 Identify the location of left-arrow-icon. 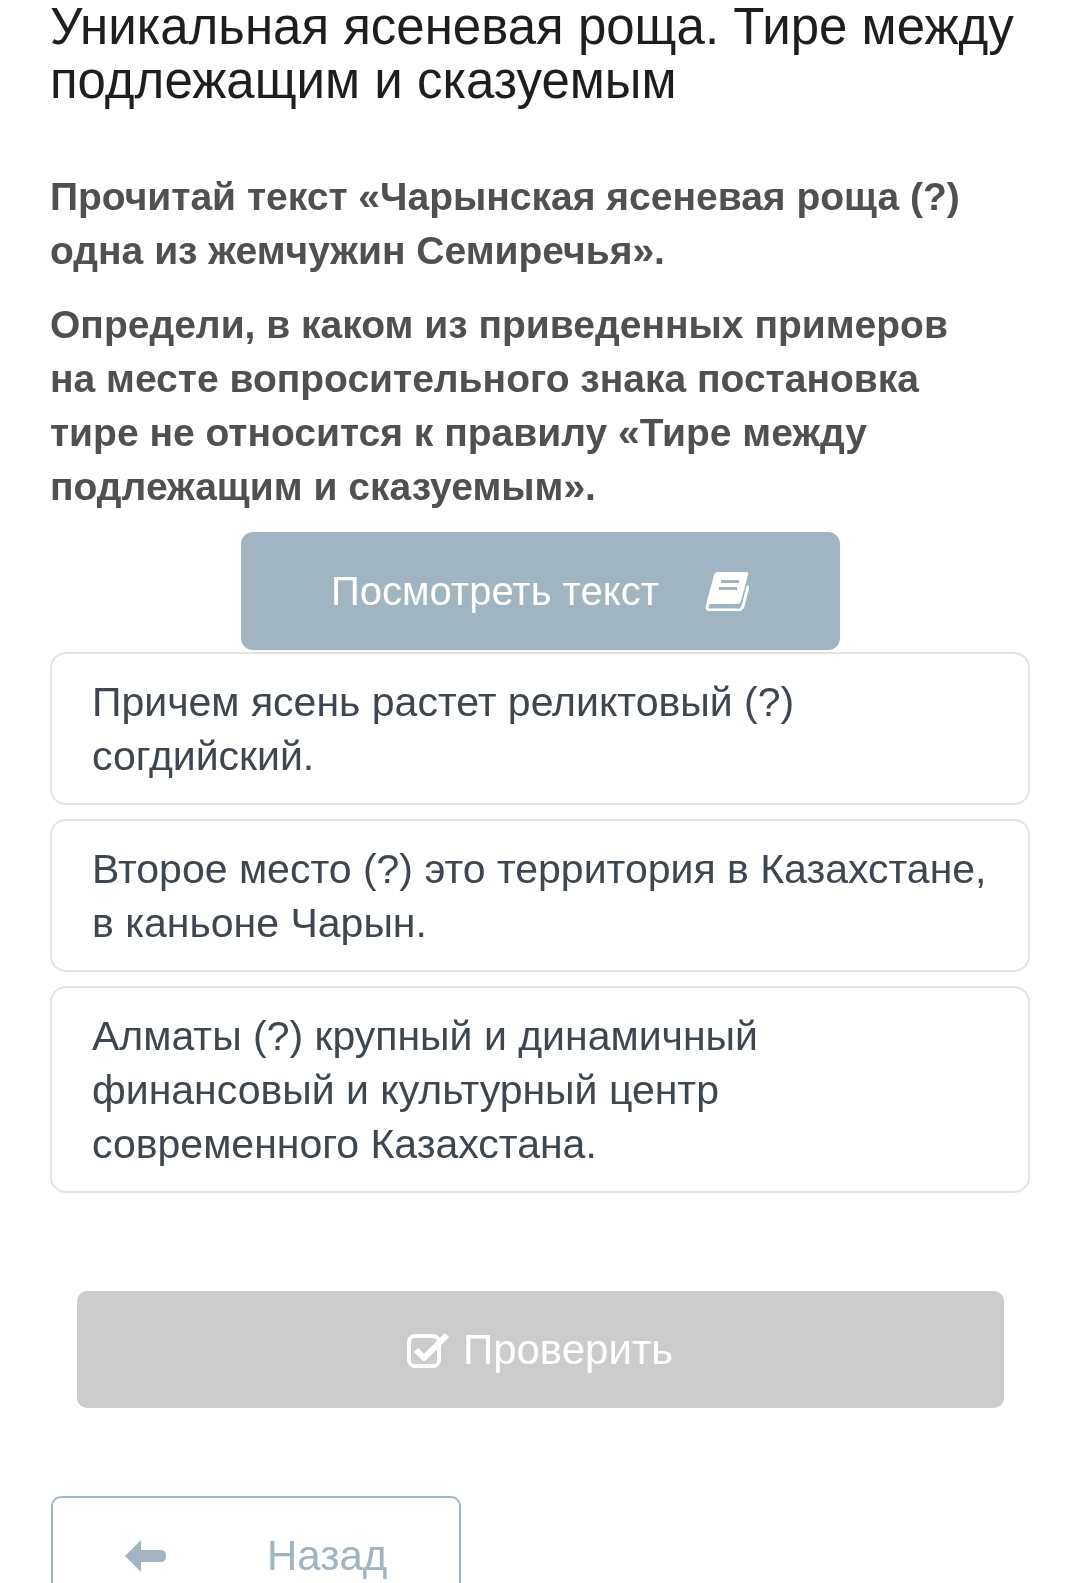
(145, 1556).